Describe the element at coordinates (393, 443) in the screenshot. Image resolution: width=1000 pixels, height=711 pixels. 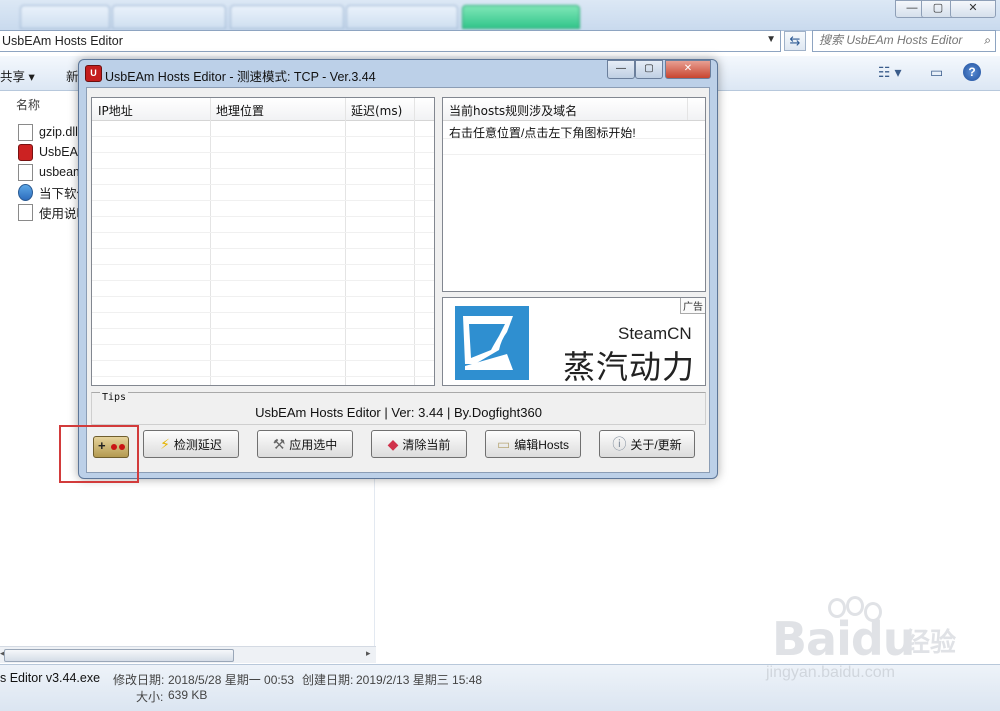
I see `eraser-icon: ◆` at that location.